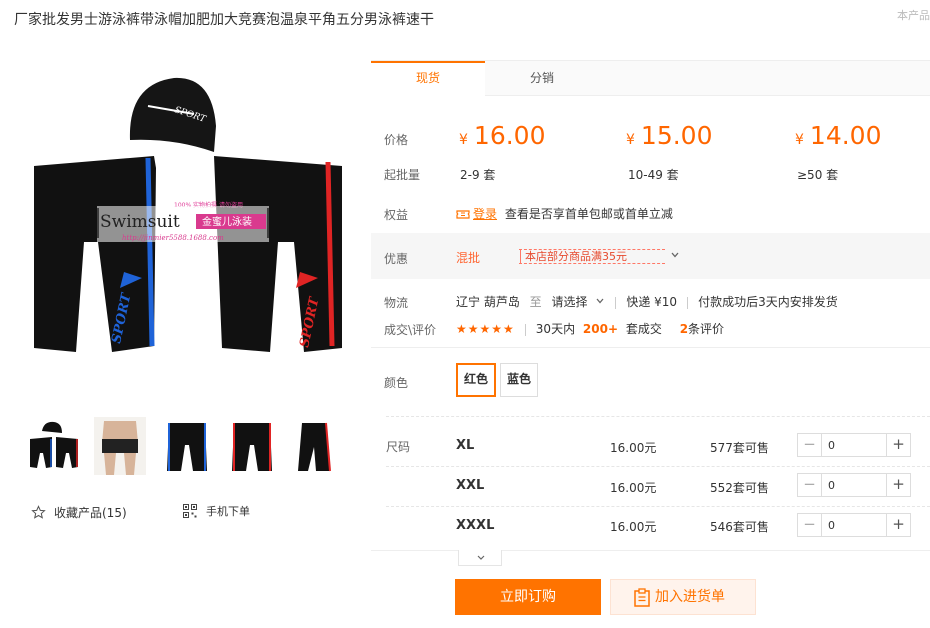 Image resolution: width=930 pixels, height=628 pixels. What do you see at coordinates (476, 380) in the screenshot?
I see `color-option-red: 红色` at bounding box center [476, 380].